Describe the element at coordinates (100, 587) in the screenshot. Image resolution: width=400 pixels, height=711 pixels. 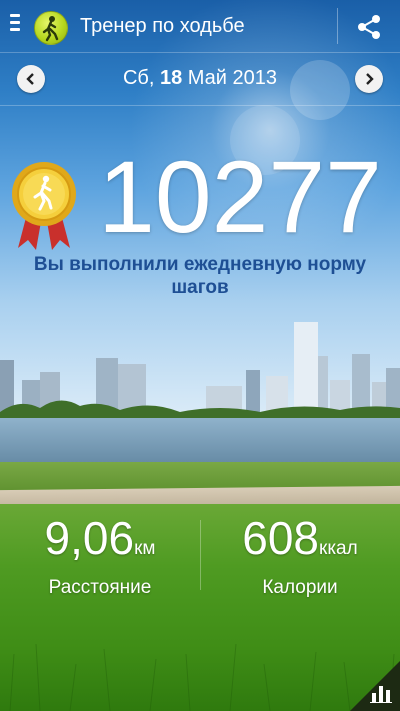
I see `distance-label: Расстояние` at that location.